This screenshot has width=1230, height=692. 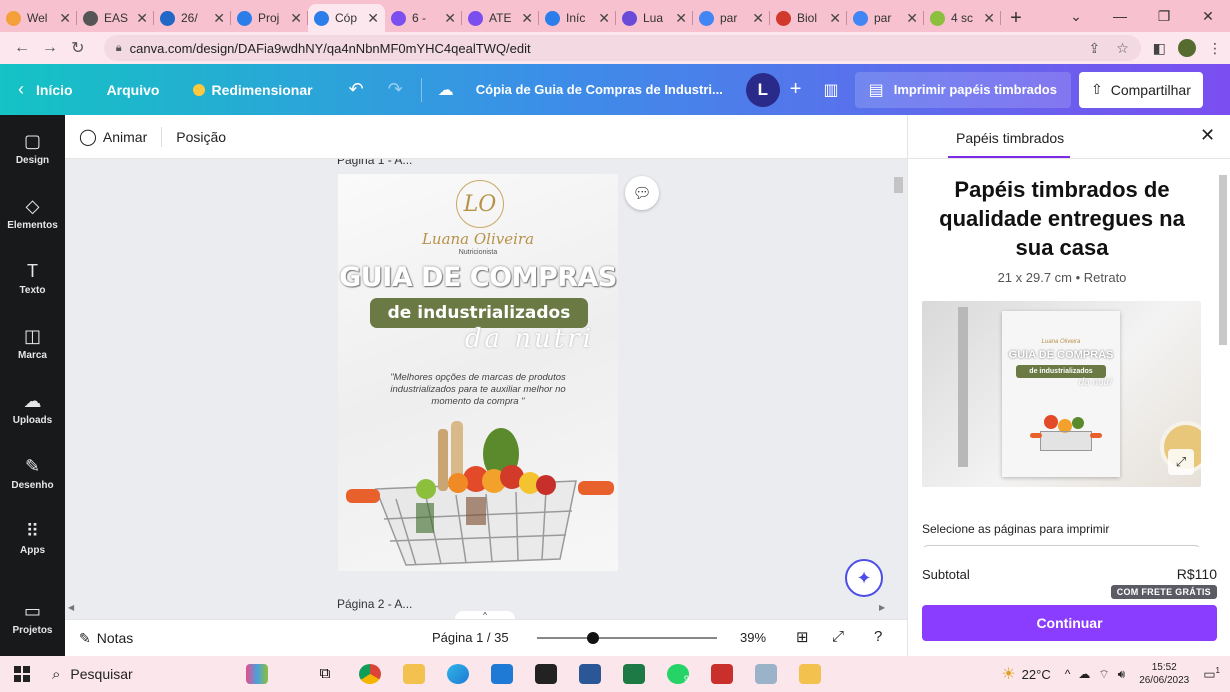 What do you see at coordinates (119, 48) in the screenshot?
I see `lock-icon: 🔒︎` at bounding box center [119, 48].